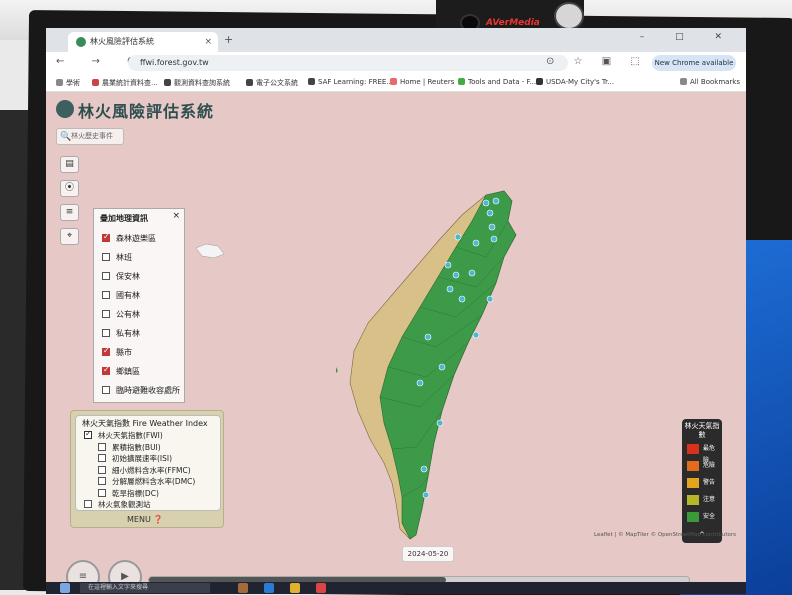 The width and height of the screenshot is (792, 595). Describe the element at coordinates (693, 517) in the screenshot. I see `legend-swatch` at that location.